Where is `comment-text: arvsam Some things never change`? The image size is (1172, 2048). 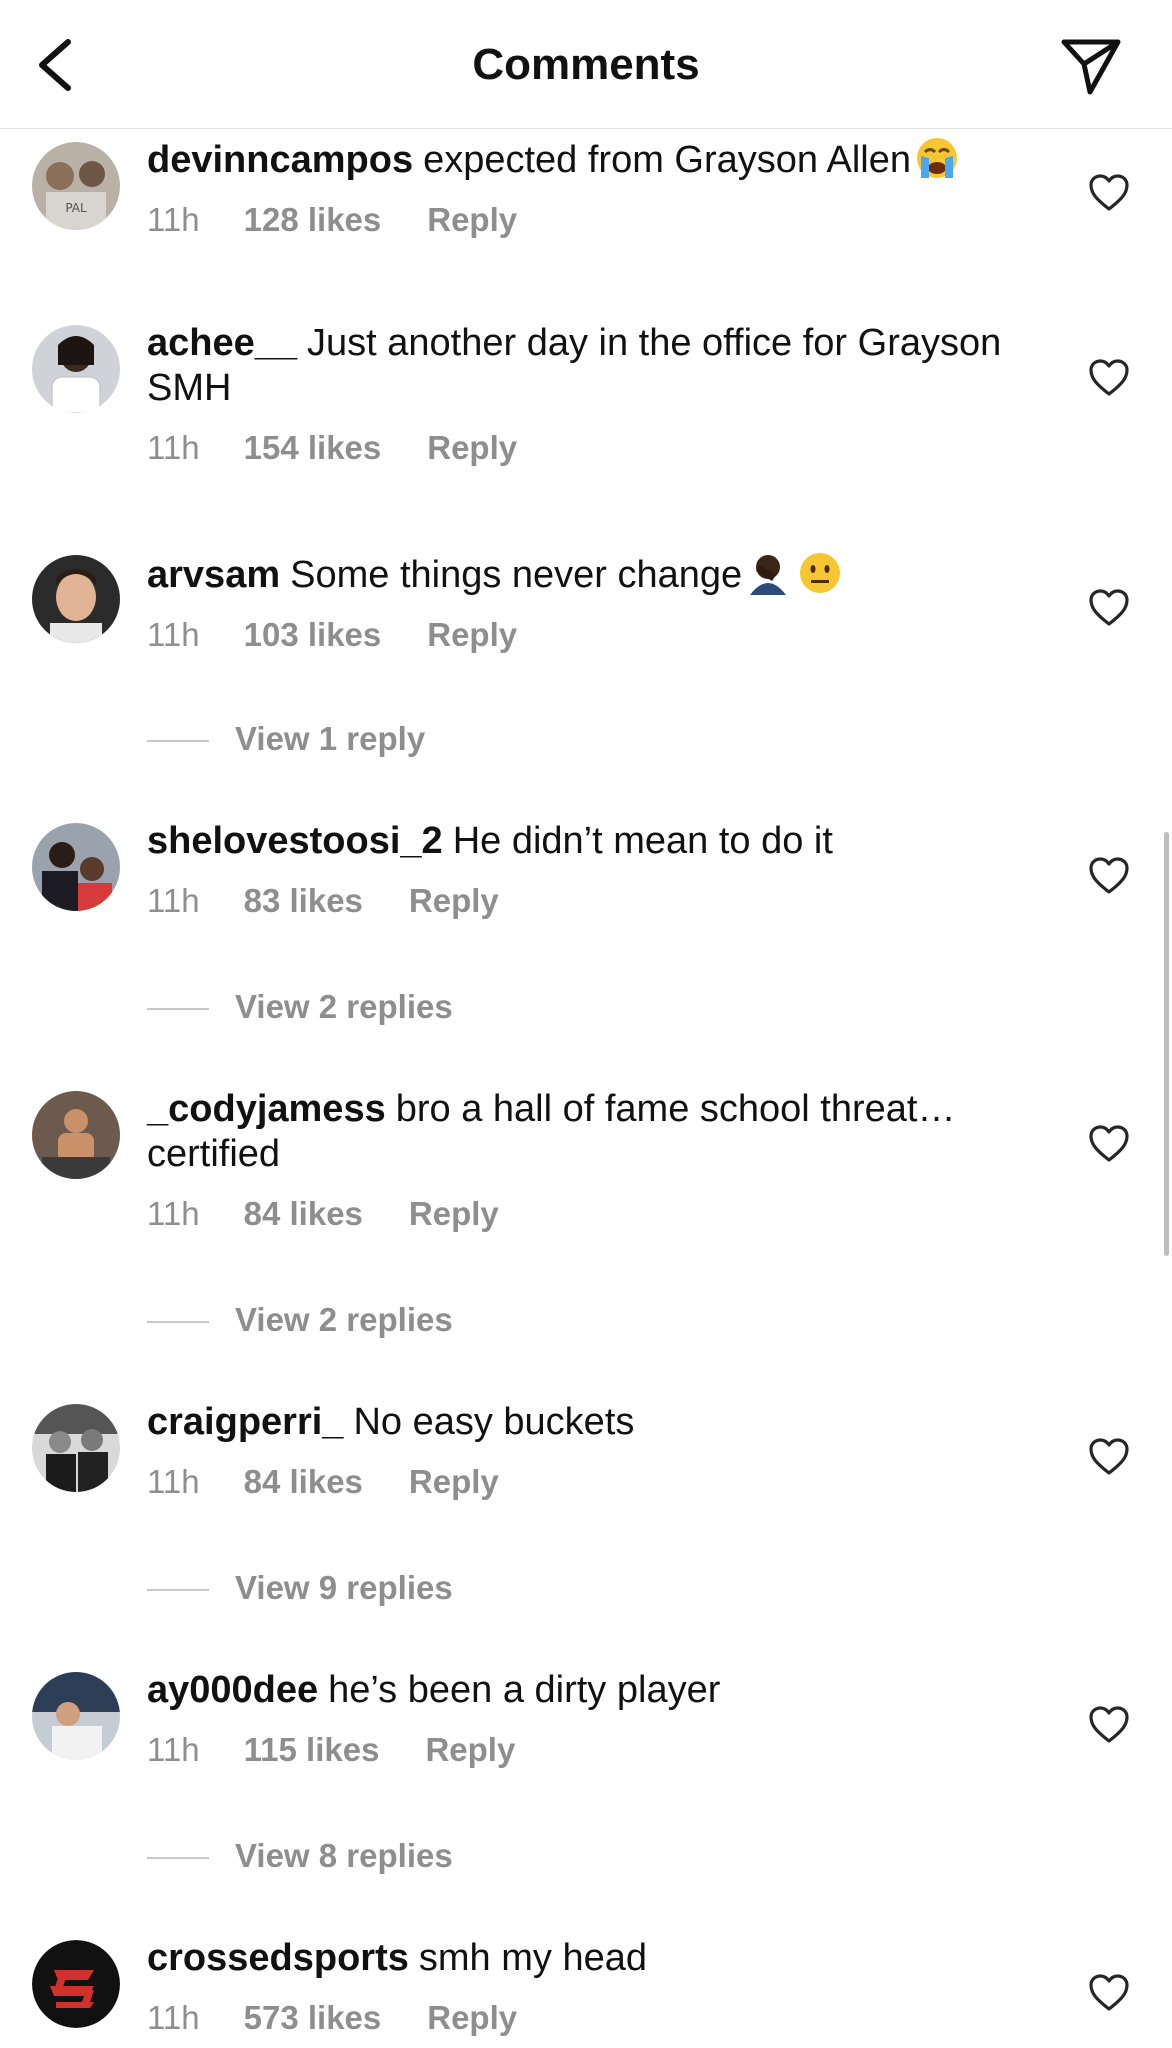 comment-text: arvsam Some things never change is located at coordinates (594, 574).